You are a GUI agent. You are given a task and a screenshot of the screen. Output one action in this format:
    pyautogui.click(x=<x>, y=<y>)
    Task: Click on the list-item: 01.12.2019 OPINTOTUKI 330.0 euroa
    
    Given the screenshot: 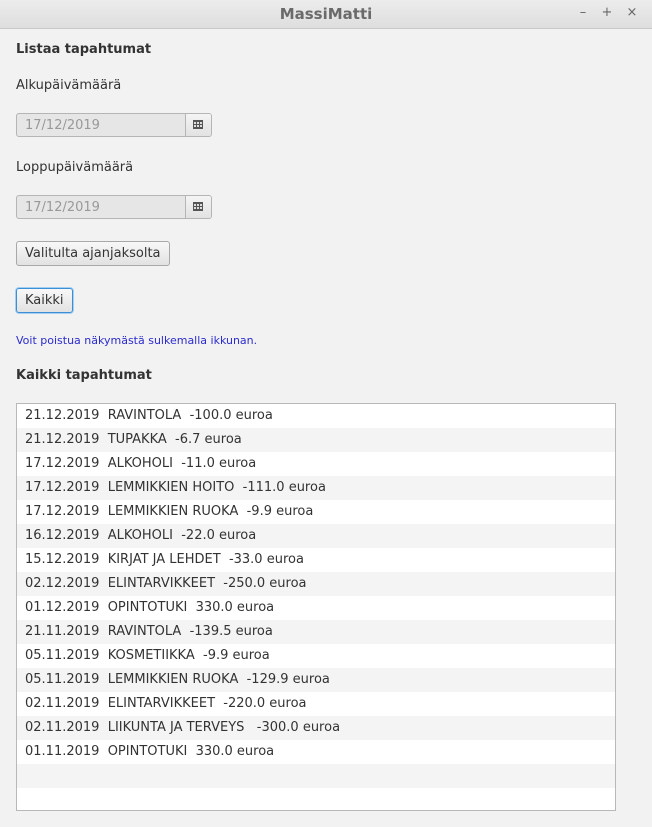 What is the action you would take?
    pyautogui.click(x=316, y=608)
    